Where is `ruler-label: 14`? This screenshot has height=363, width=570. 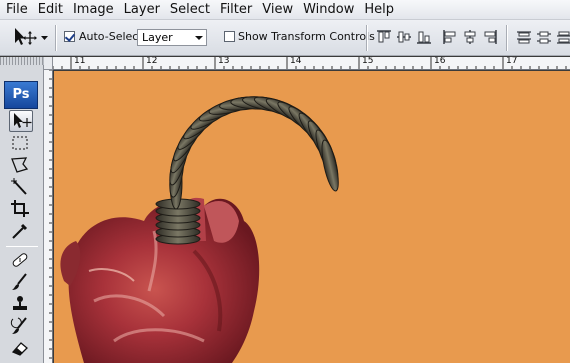
ruler-label: 14 is located at coordinates (296, 61).